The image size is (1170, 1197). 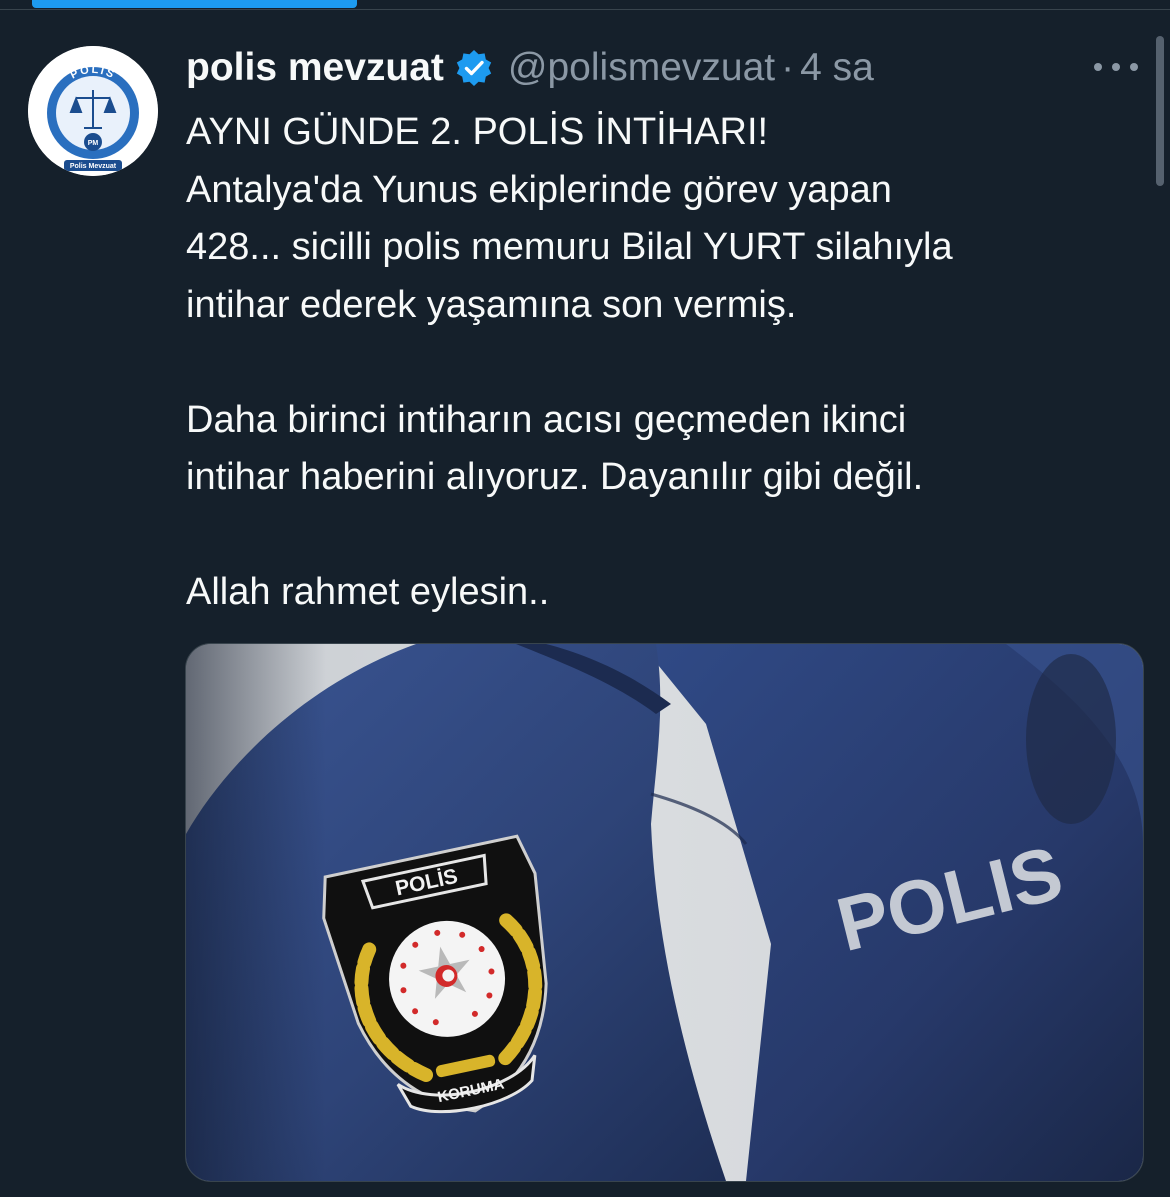 What do you see at coordinates (477, 132) in the screenshot?
I see `tweet-headline: AYNI GÜNDE 2. POLİS İNTİHARI!` at bounding box center [477, 132].